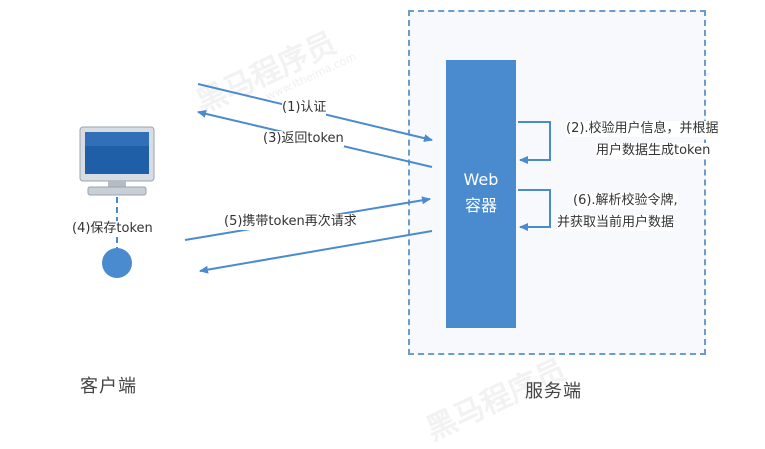 The width and height of the screenshot is (765, 449). Describe the element at coordinates (112, 229) in the screenshot. I see `label-step4: (4)保存token` at that location.